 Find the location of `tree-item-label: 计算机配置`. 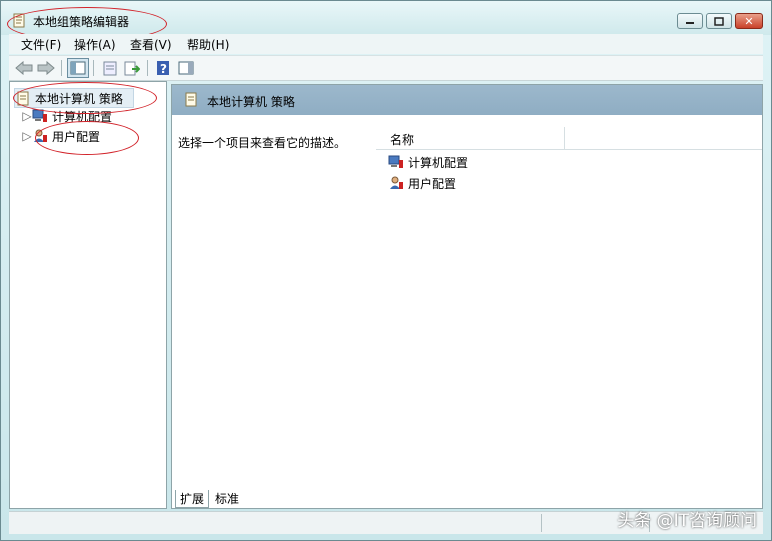

tree-item-label: 计算机配置 is located at coordinates (82, 116).